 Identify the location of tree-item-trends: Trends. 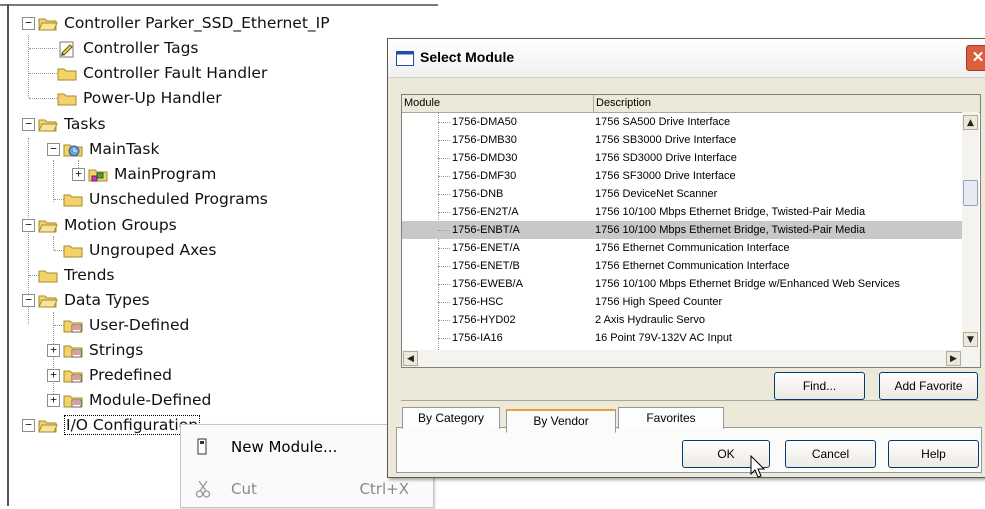
(76, 275).